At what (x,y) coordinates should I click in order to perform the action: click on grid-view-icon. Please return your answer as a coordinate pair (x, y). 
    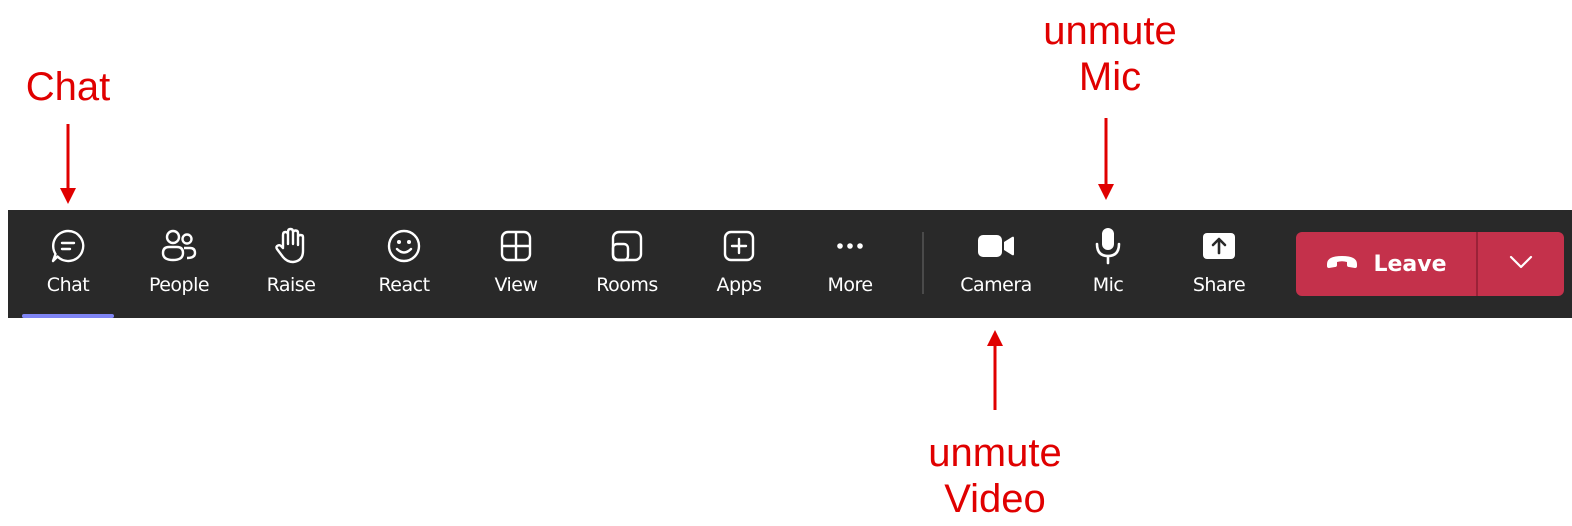
    Looking at the image, I should click on (516, 246).